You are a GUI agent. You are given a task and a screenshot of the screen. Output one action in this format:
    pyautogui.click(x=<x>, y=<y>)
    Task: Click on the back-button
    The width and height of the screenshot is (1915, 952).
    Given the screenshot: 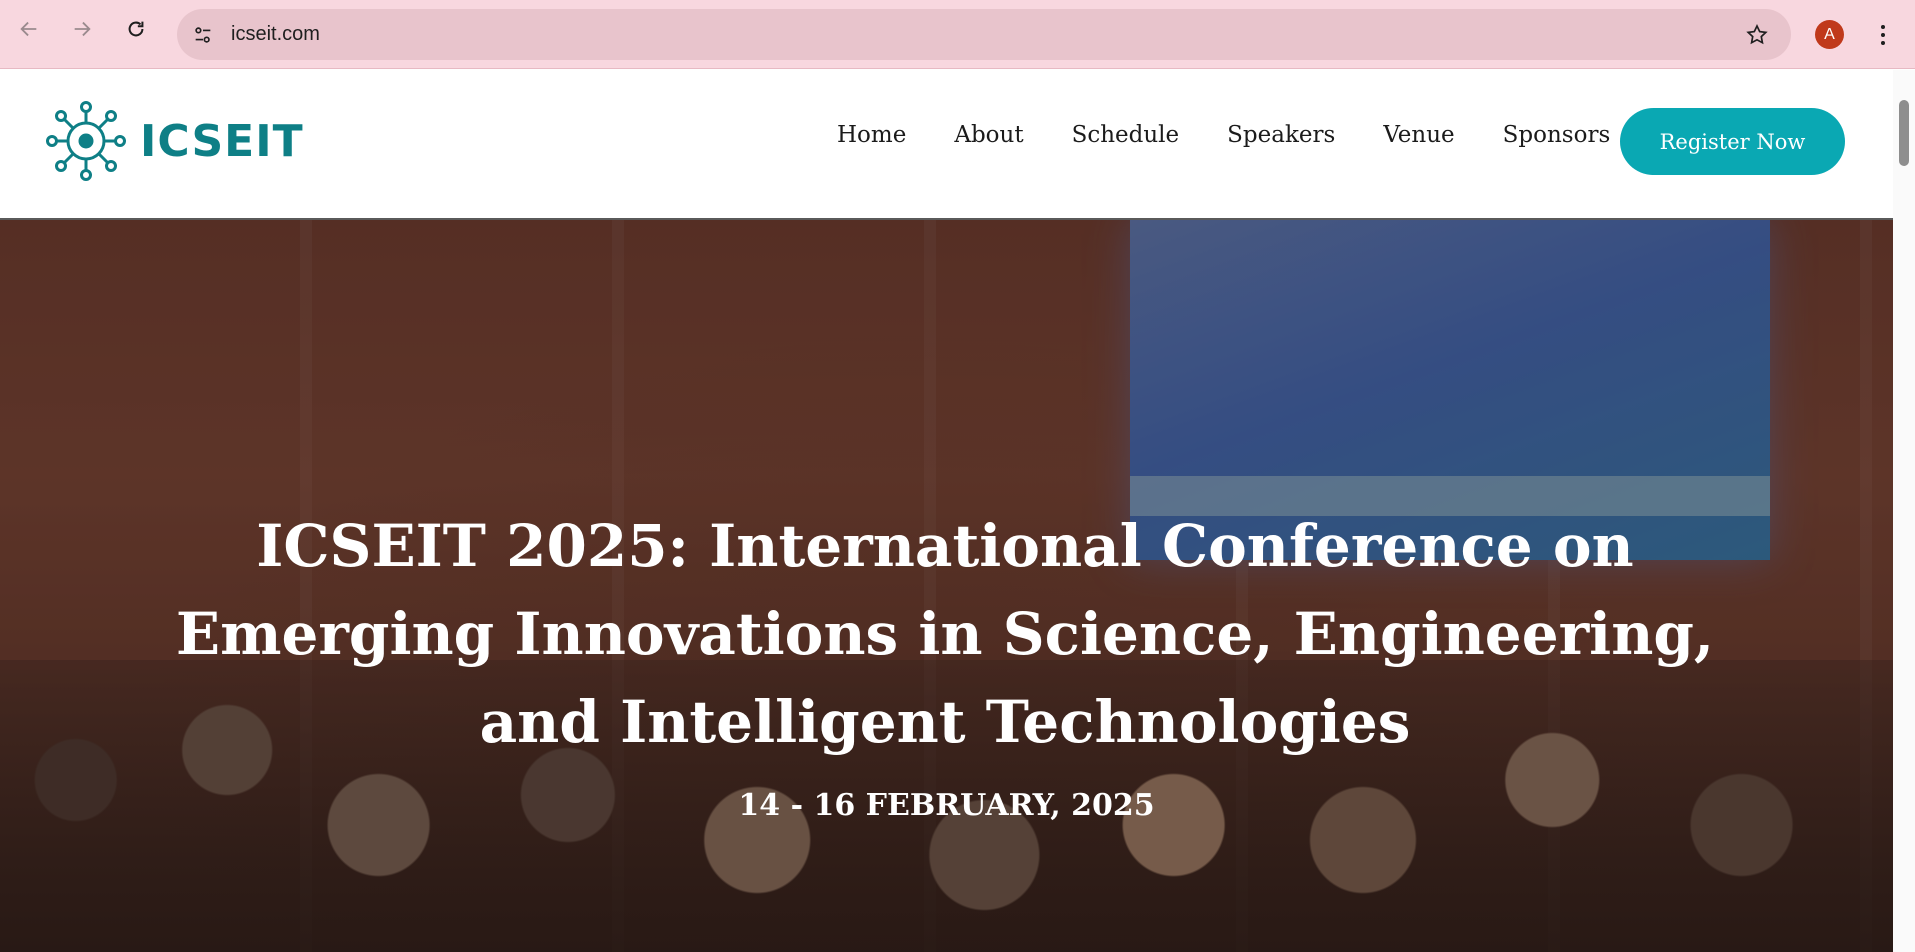 What is the action you would take?
    pyautogui.click(x=29, y=29)
    